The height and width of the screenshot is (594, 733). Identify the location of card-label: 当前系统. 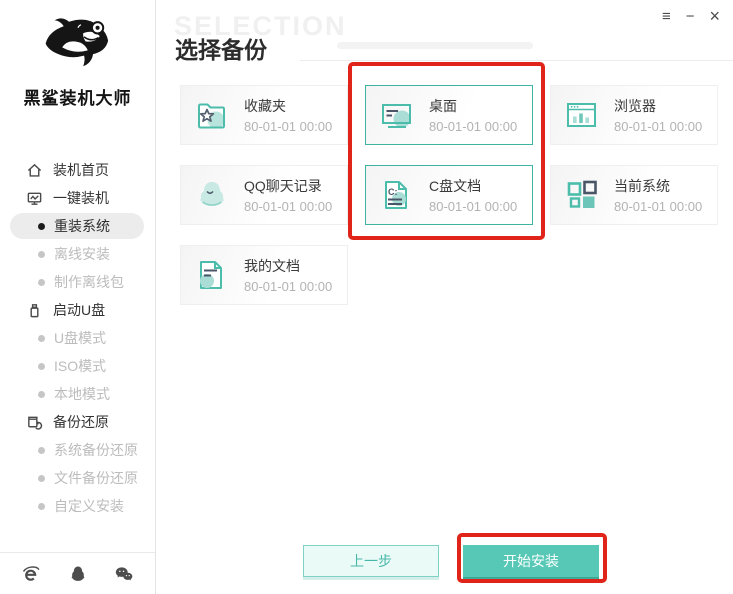
(642, 186).